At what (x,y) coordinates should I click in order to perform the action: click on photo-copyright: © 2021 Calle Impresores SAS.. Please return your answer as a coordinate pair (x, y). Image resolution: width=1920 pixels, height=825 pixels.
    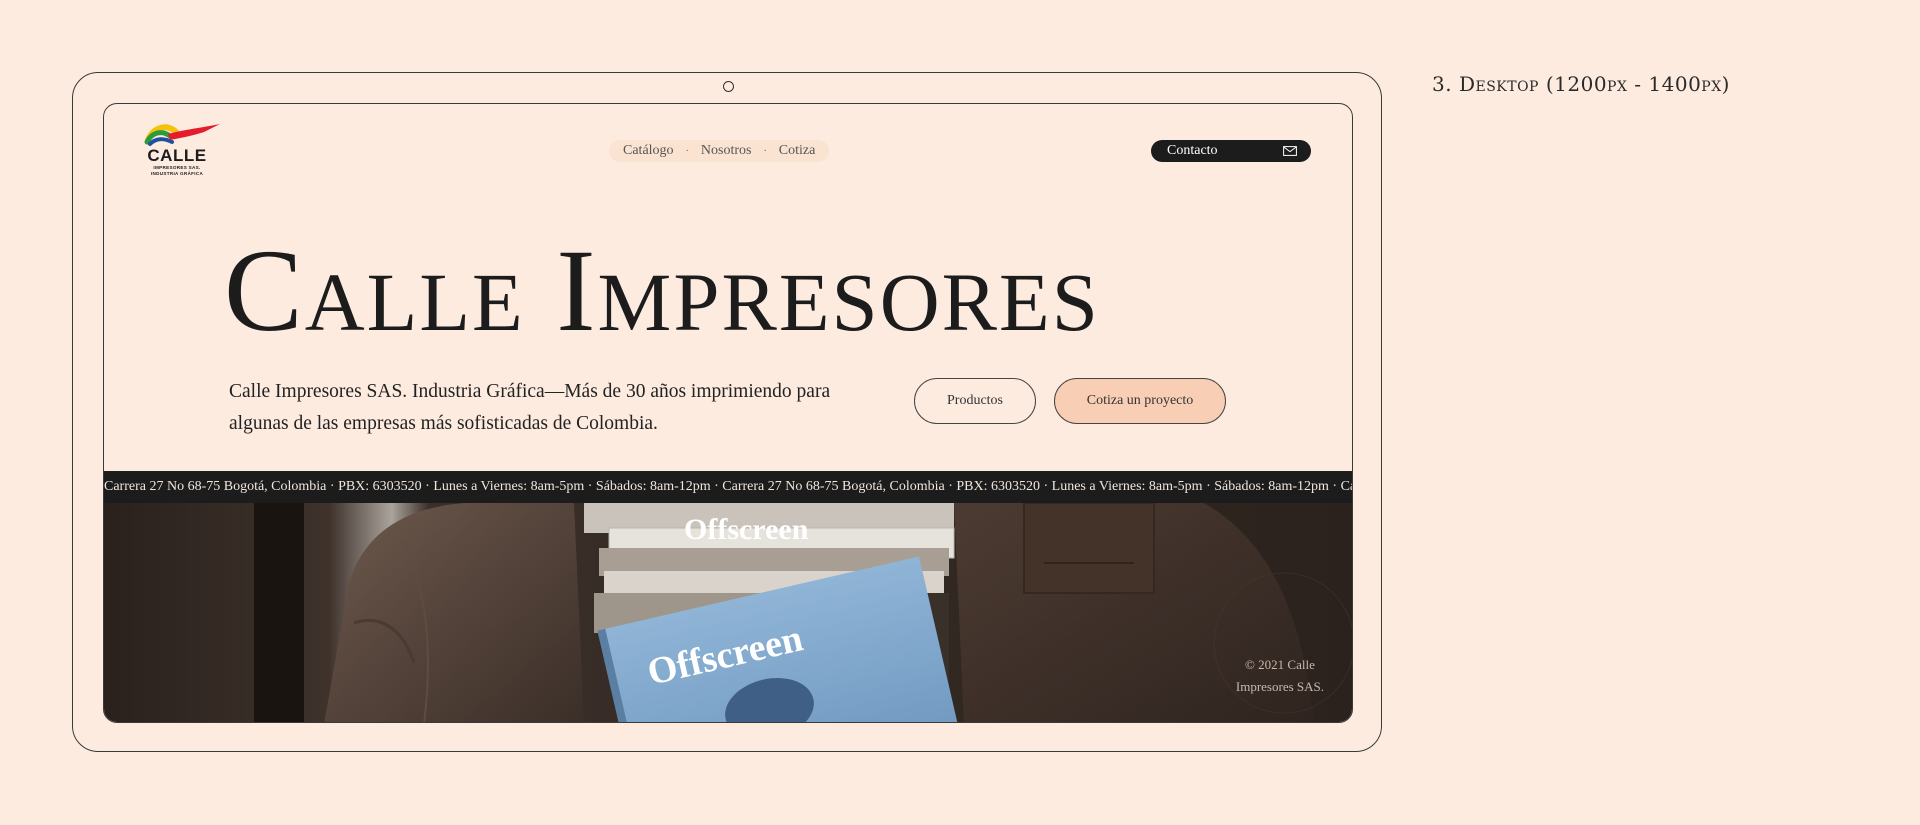
    Looking at the image, I should click on (1280, 676).